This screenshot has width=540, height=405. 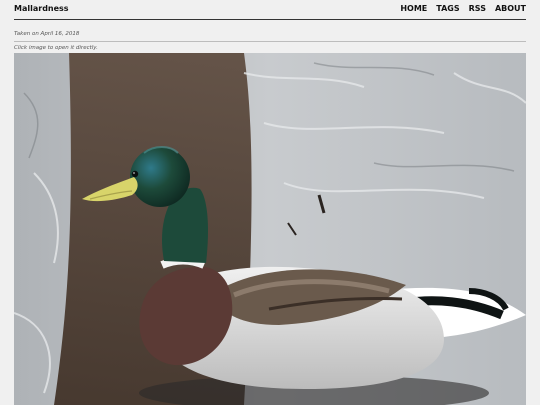 What do you see at coordinates (477, 8) in the screenshot?
I see `nav-rss: RSS` at bounding box center [477, 8].